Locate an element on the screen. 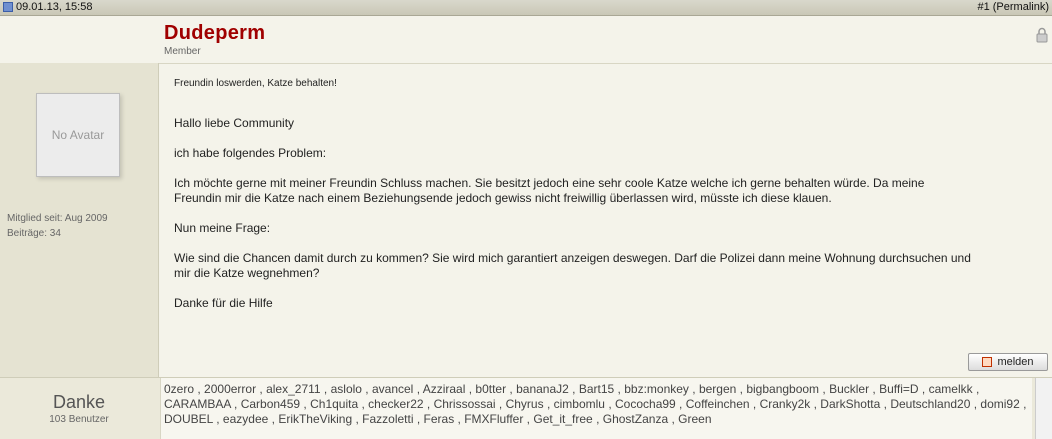 This screenshot has height=439, width=1052. thanks-user-link: DarkShotta is located at coordinates (850, 404).